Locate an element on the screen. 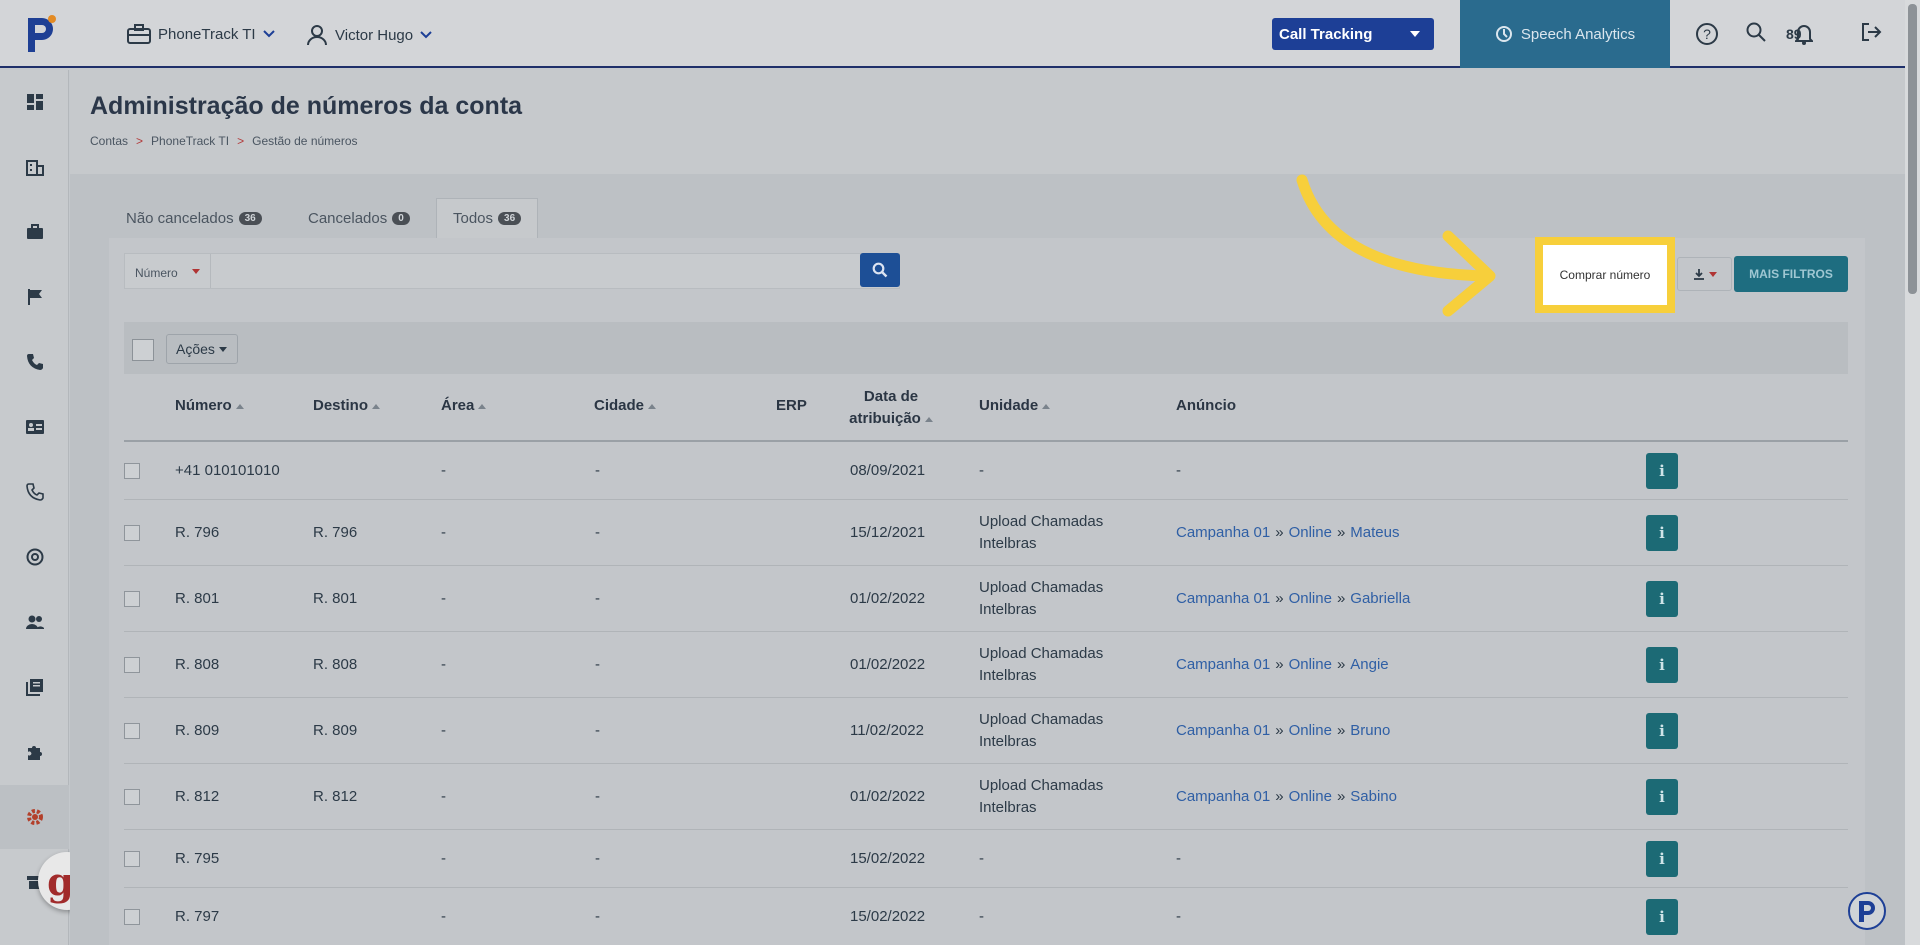 The width and height of the screenshot is (1920, 945). lifebuoy-icon is located at coordinates (34, 557).